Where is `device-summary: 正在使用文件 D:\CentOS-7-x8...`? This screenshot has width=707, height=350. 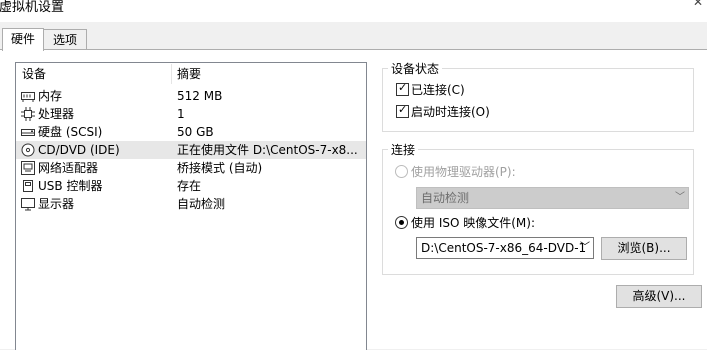
device-summary: 正在使用文件 D:\CentOS-7-x8... is located at coordinates (267, 150).